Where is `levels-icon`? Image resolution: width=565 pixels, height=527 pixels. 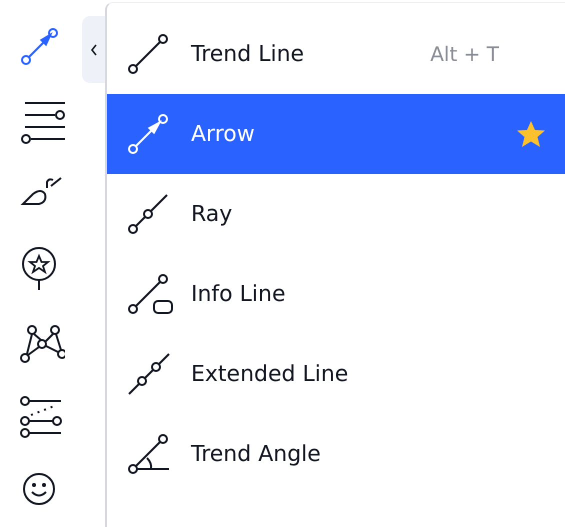 levels-icon is located at coordinates (41, 416).